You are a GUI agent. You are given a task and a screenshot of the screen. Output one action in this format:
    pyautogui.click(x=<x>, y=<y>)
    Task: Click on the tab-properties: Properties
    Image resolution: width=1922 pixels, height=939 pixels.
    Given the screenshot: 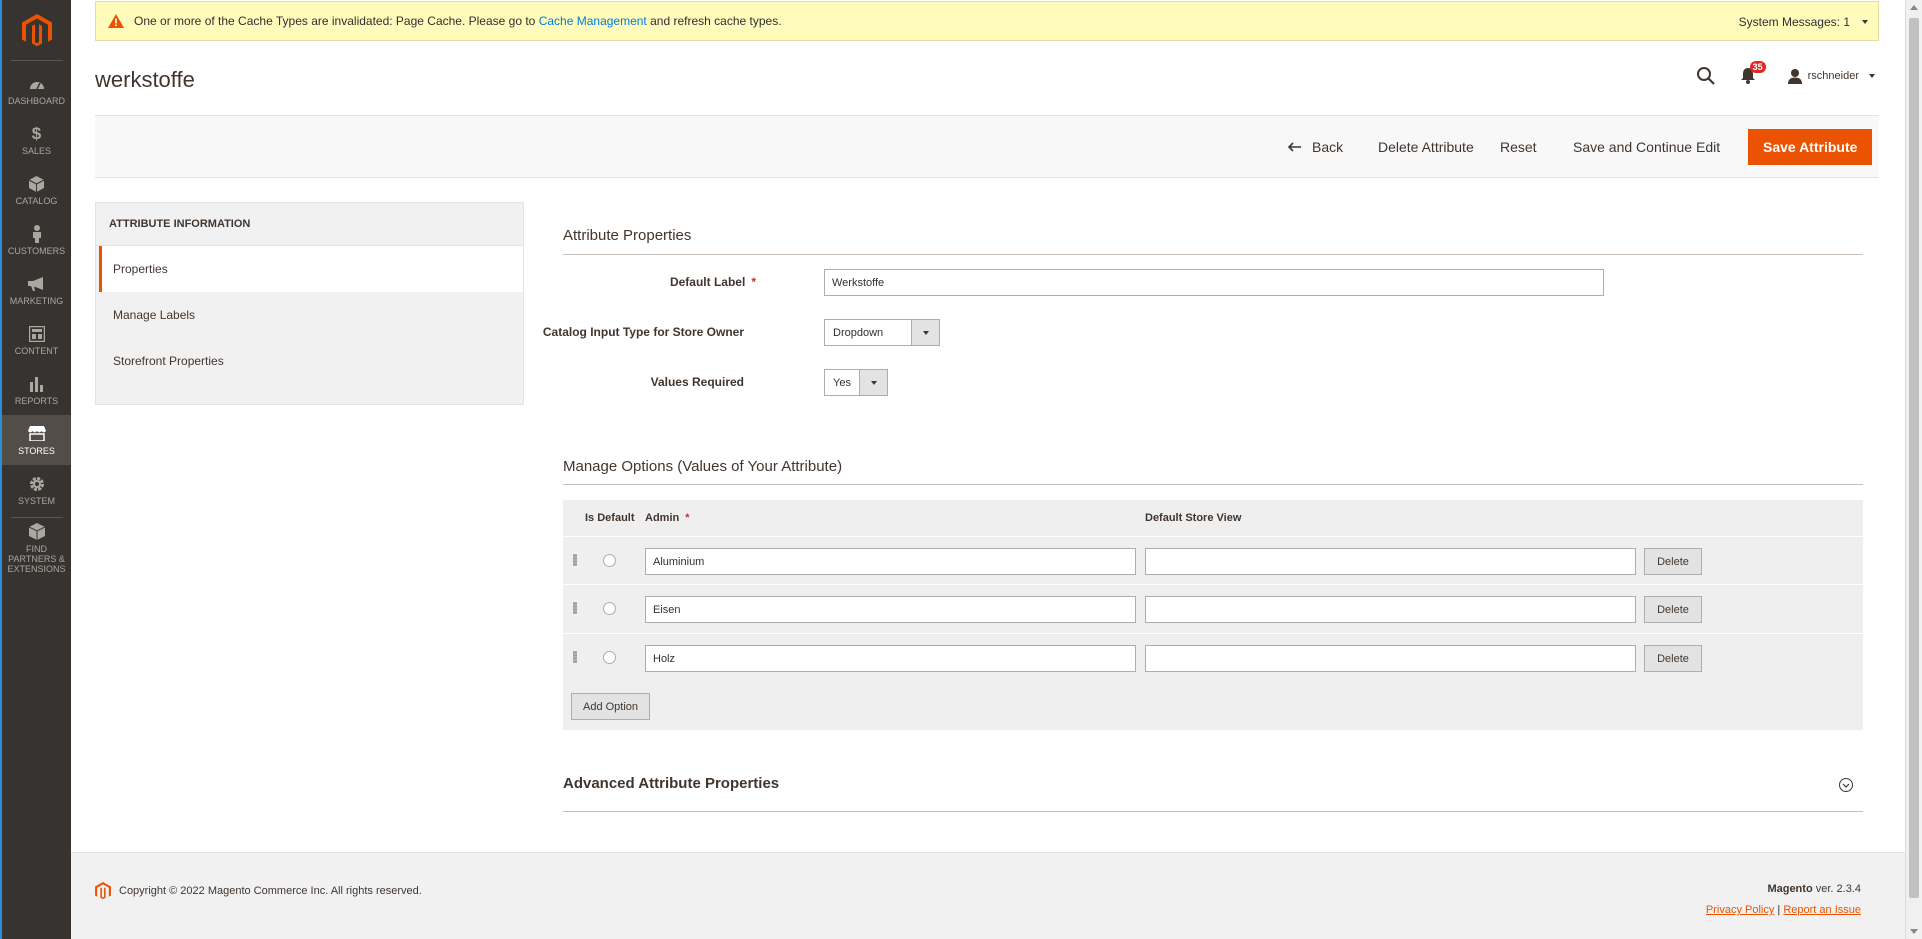 What is the action you would take?
    pyautogui.click(x=311, y=269)
    